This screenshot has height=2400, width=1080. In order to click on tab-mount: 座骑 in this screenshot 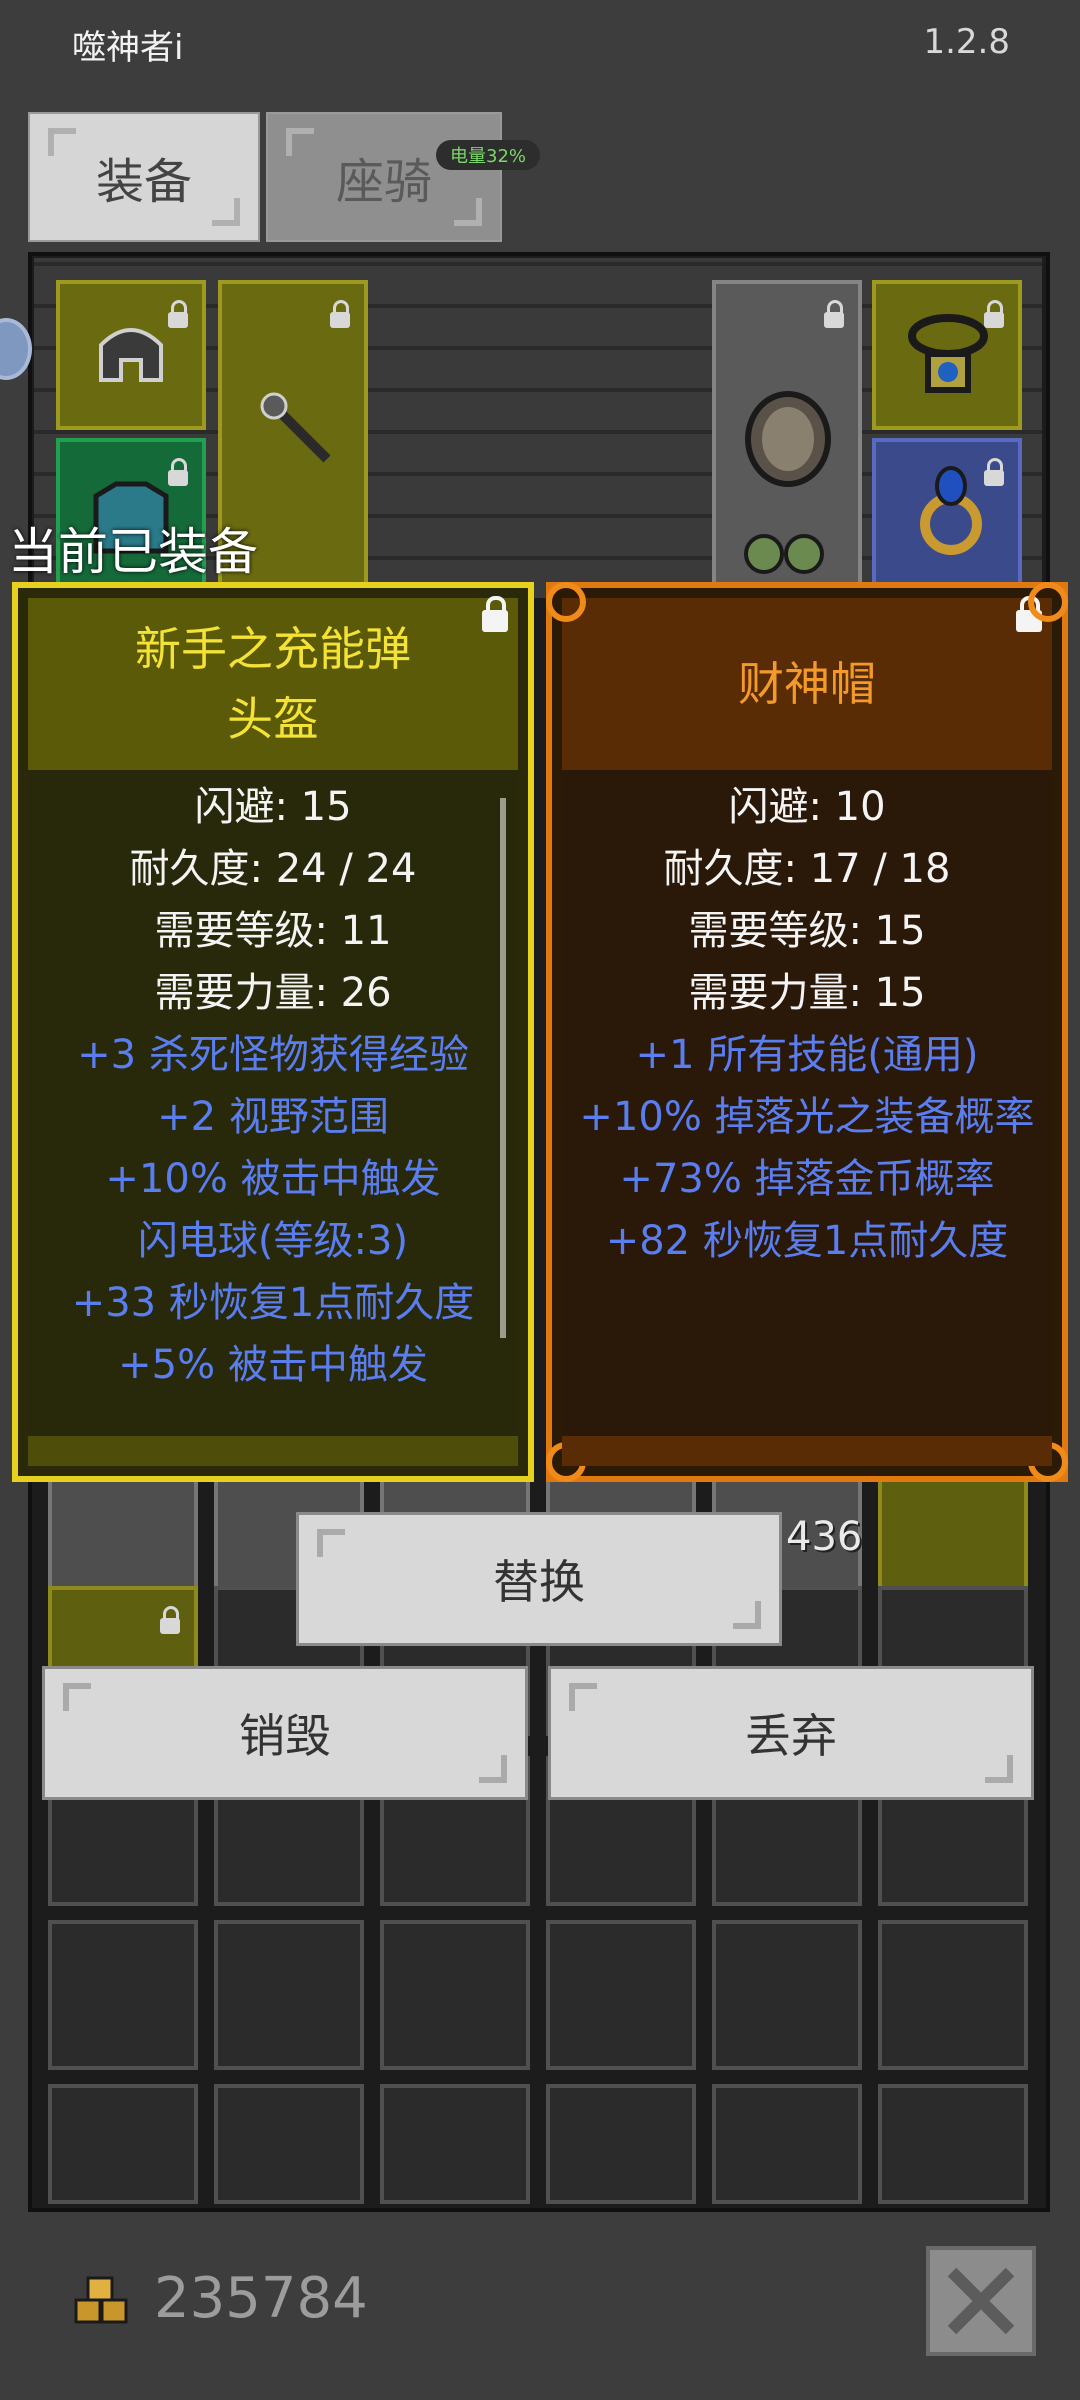, I will do `click(384, 177)`.